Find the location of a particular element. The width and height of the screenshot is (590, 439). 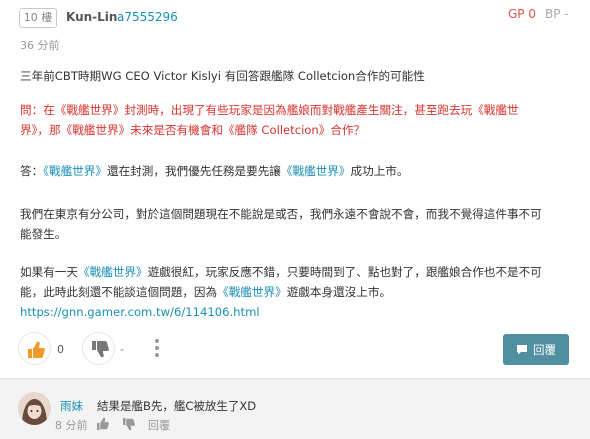

paragraph-text: 遊戲本身還沒上市。 is located at coordinates (339, 292).